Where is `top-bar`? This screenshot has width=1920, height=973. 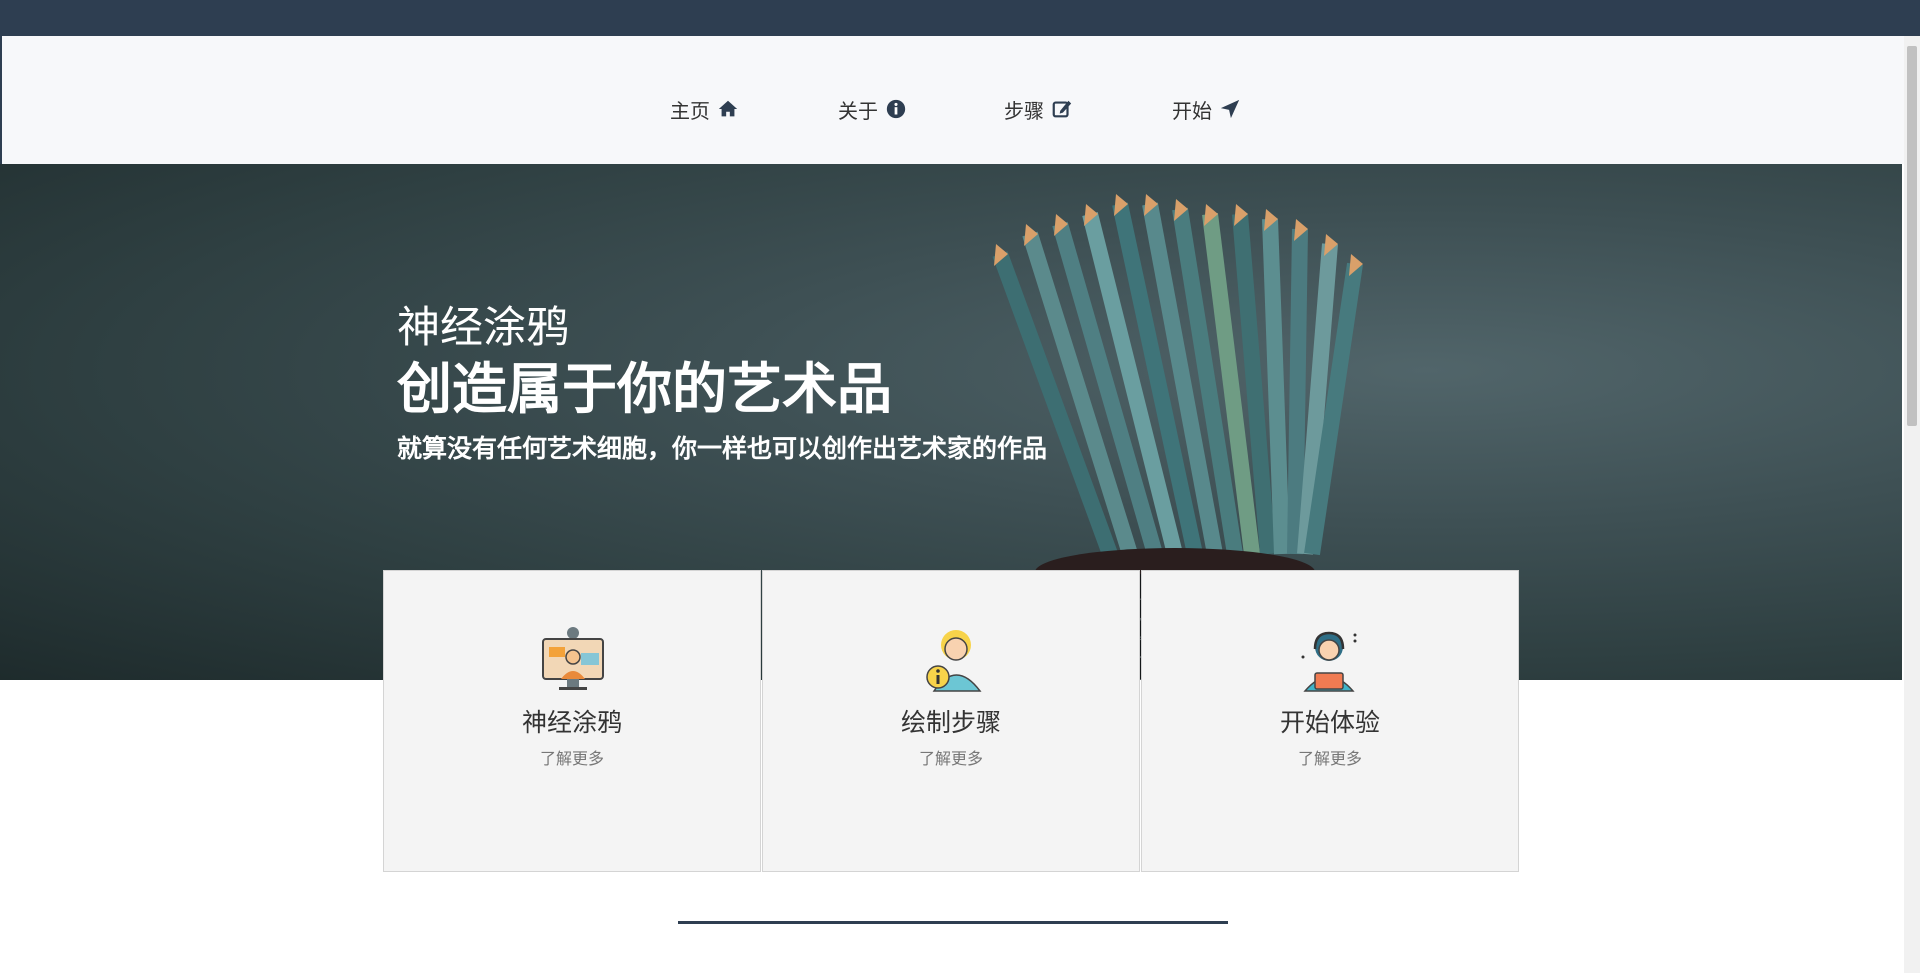
top-bar is located at coordinates (960, 18).